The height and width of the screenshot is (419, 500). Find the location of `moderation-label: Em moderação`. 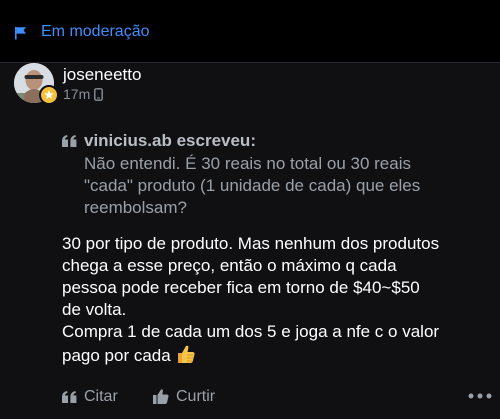

moderation-label: Em moderação is located at coordinates (95, 31).